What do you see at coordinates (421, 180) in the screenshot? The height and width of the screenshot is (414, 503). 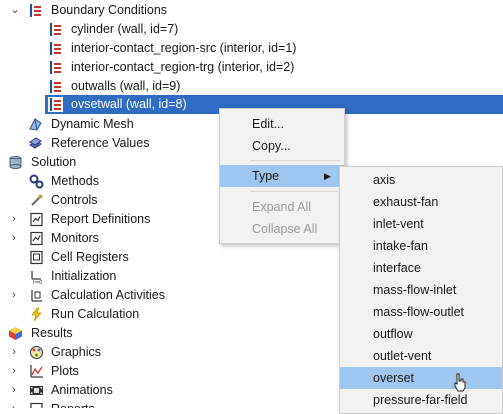 I see `type-option-axis: axis` at bounding box center [421, 180].